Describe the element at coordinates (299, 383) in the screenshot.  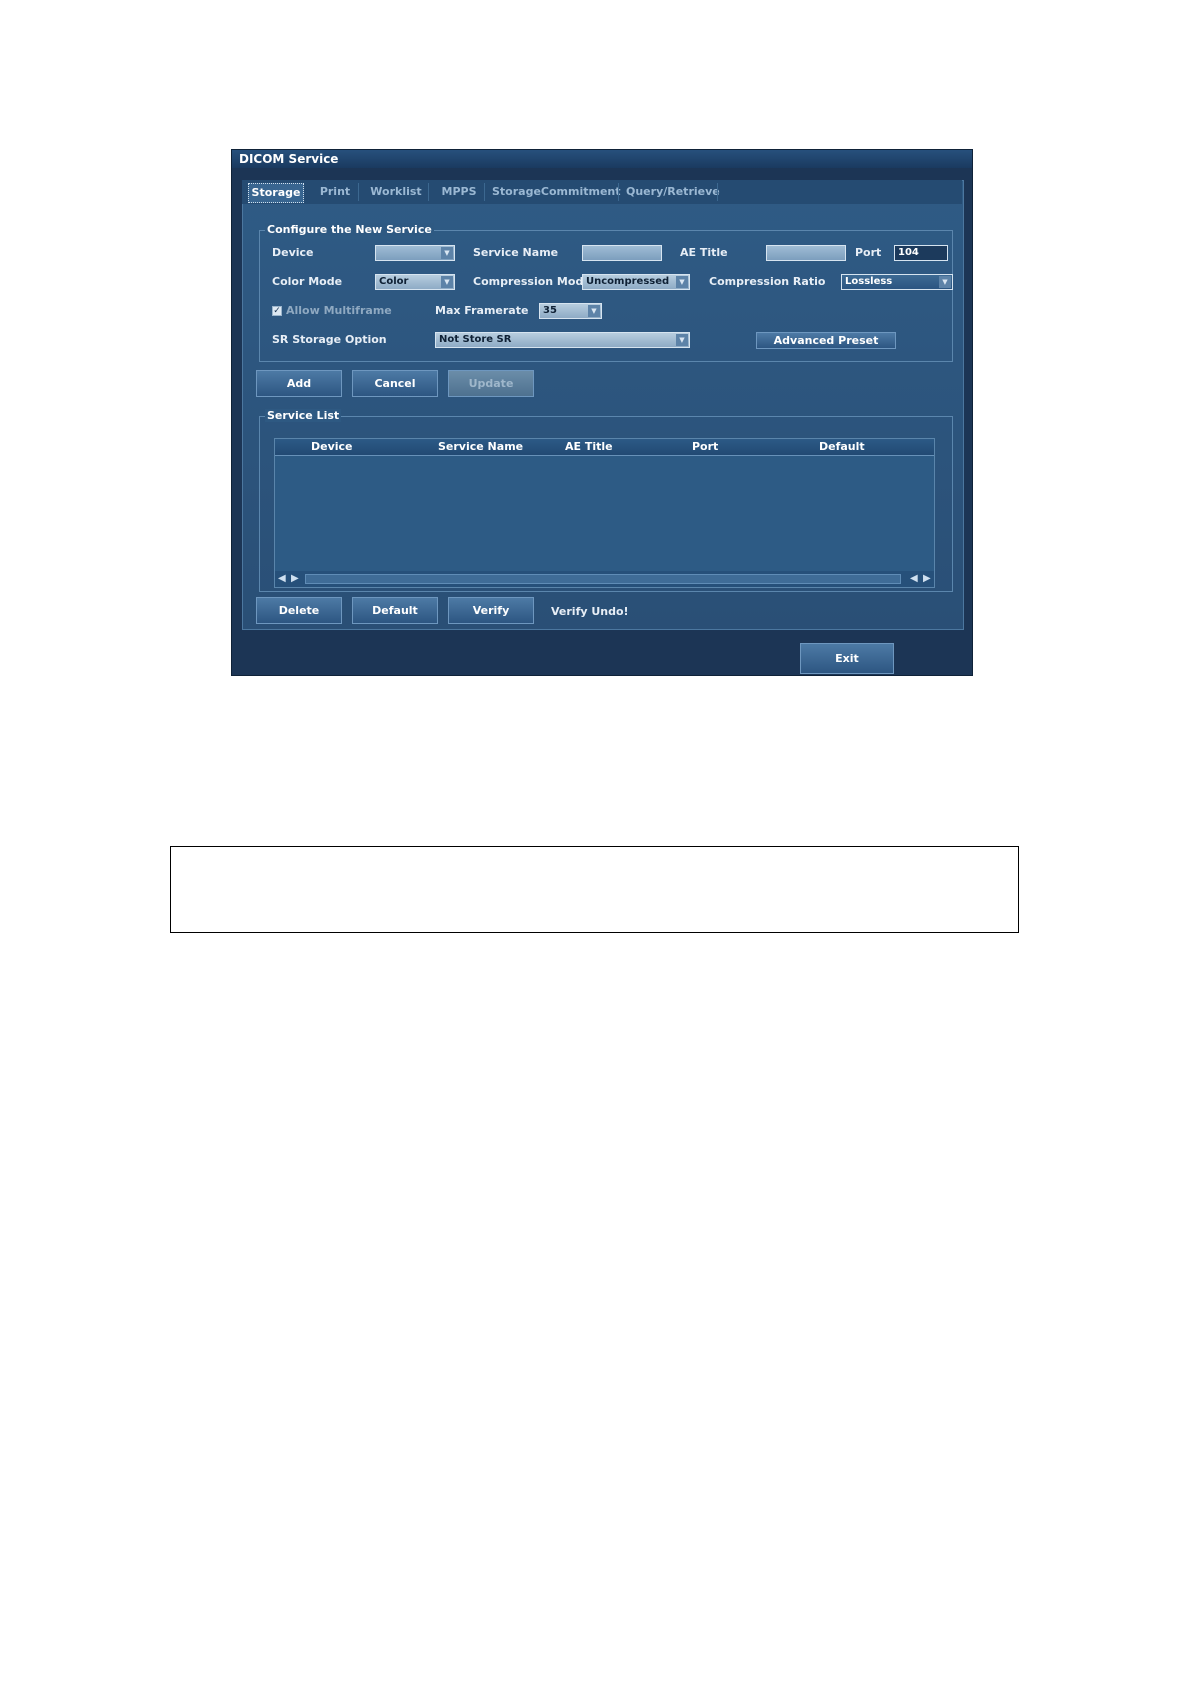
I see `add-button: Add` at that location.